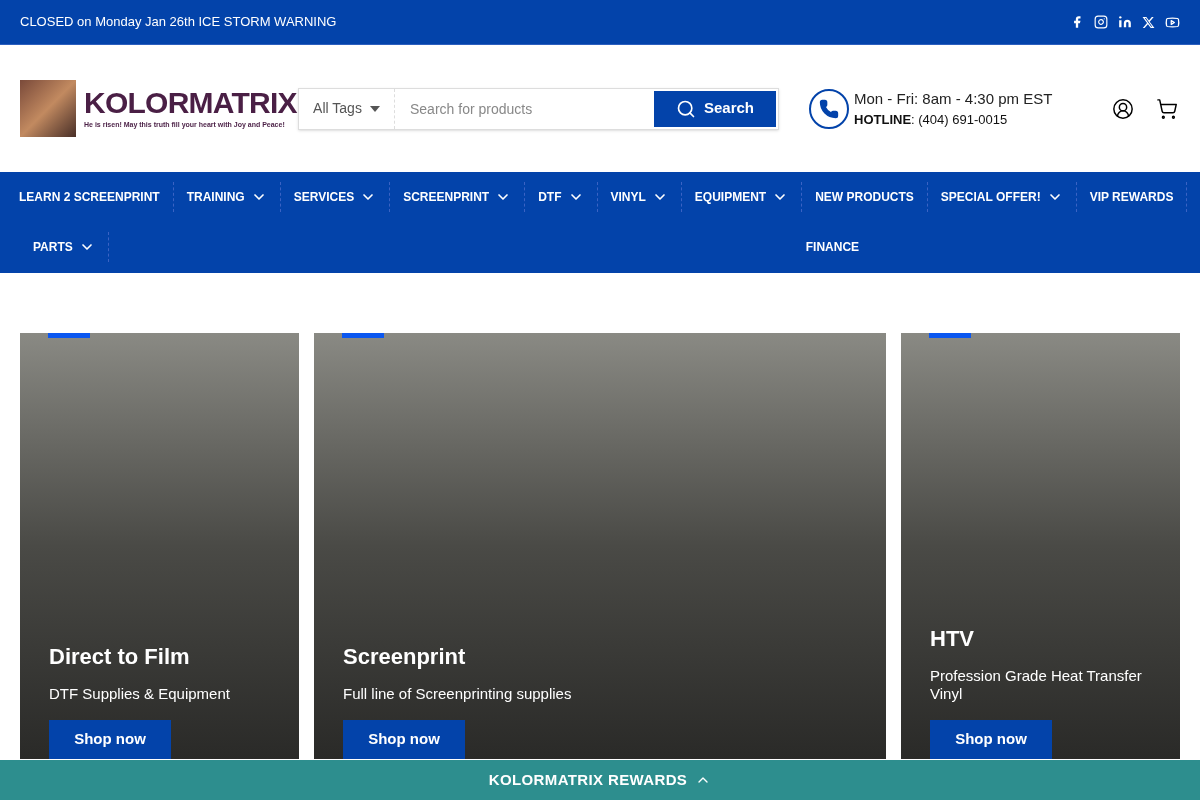  I want to click on nav-link: FINANCE, so click(832, 247).